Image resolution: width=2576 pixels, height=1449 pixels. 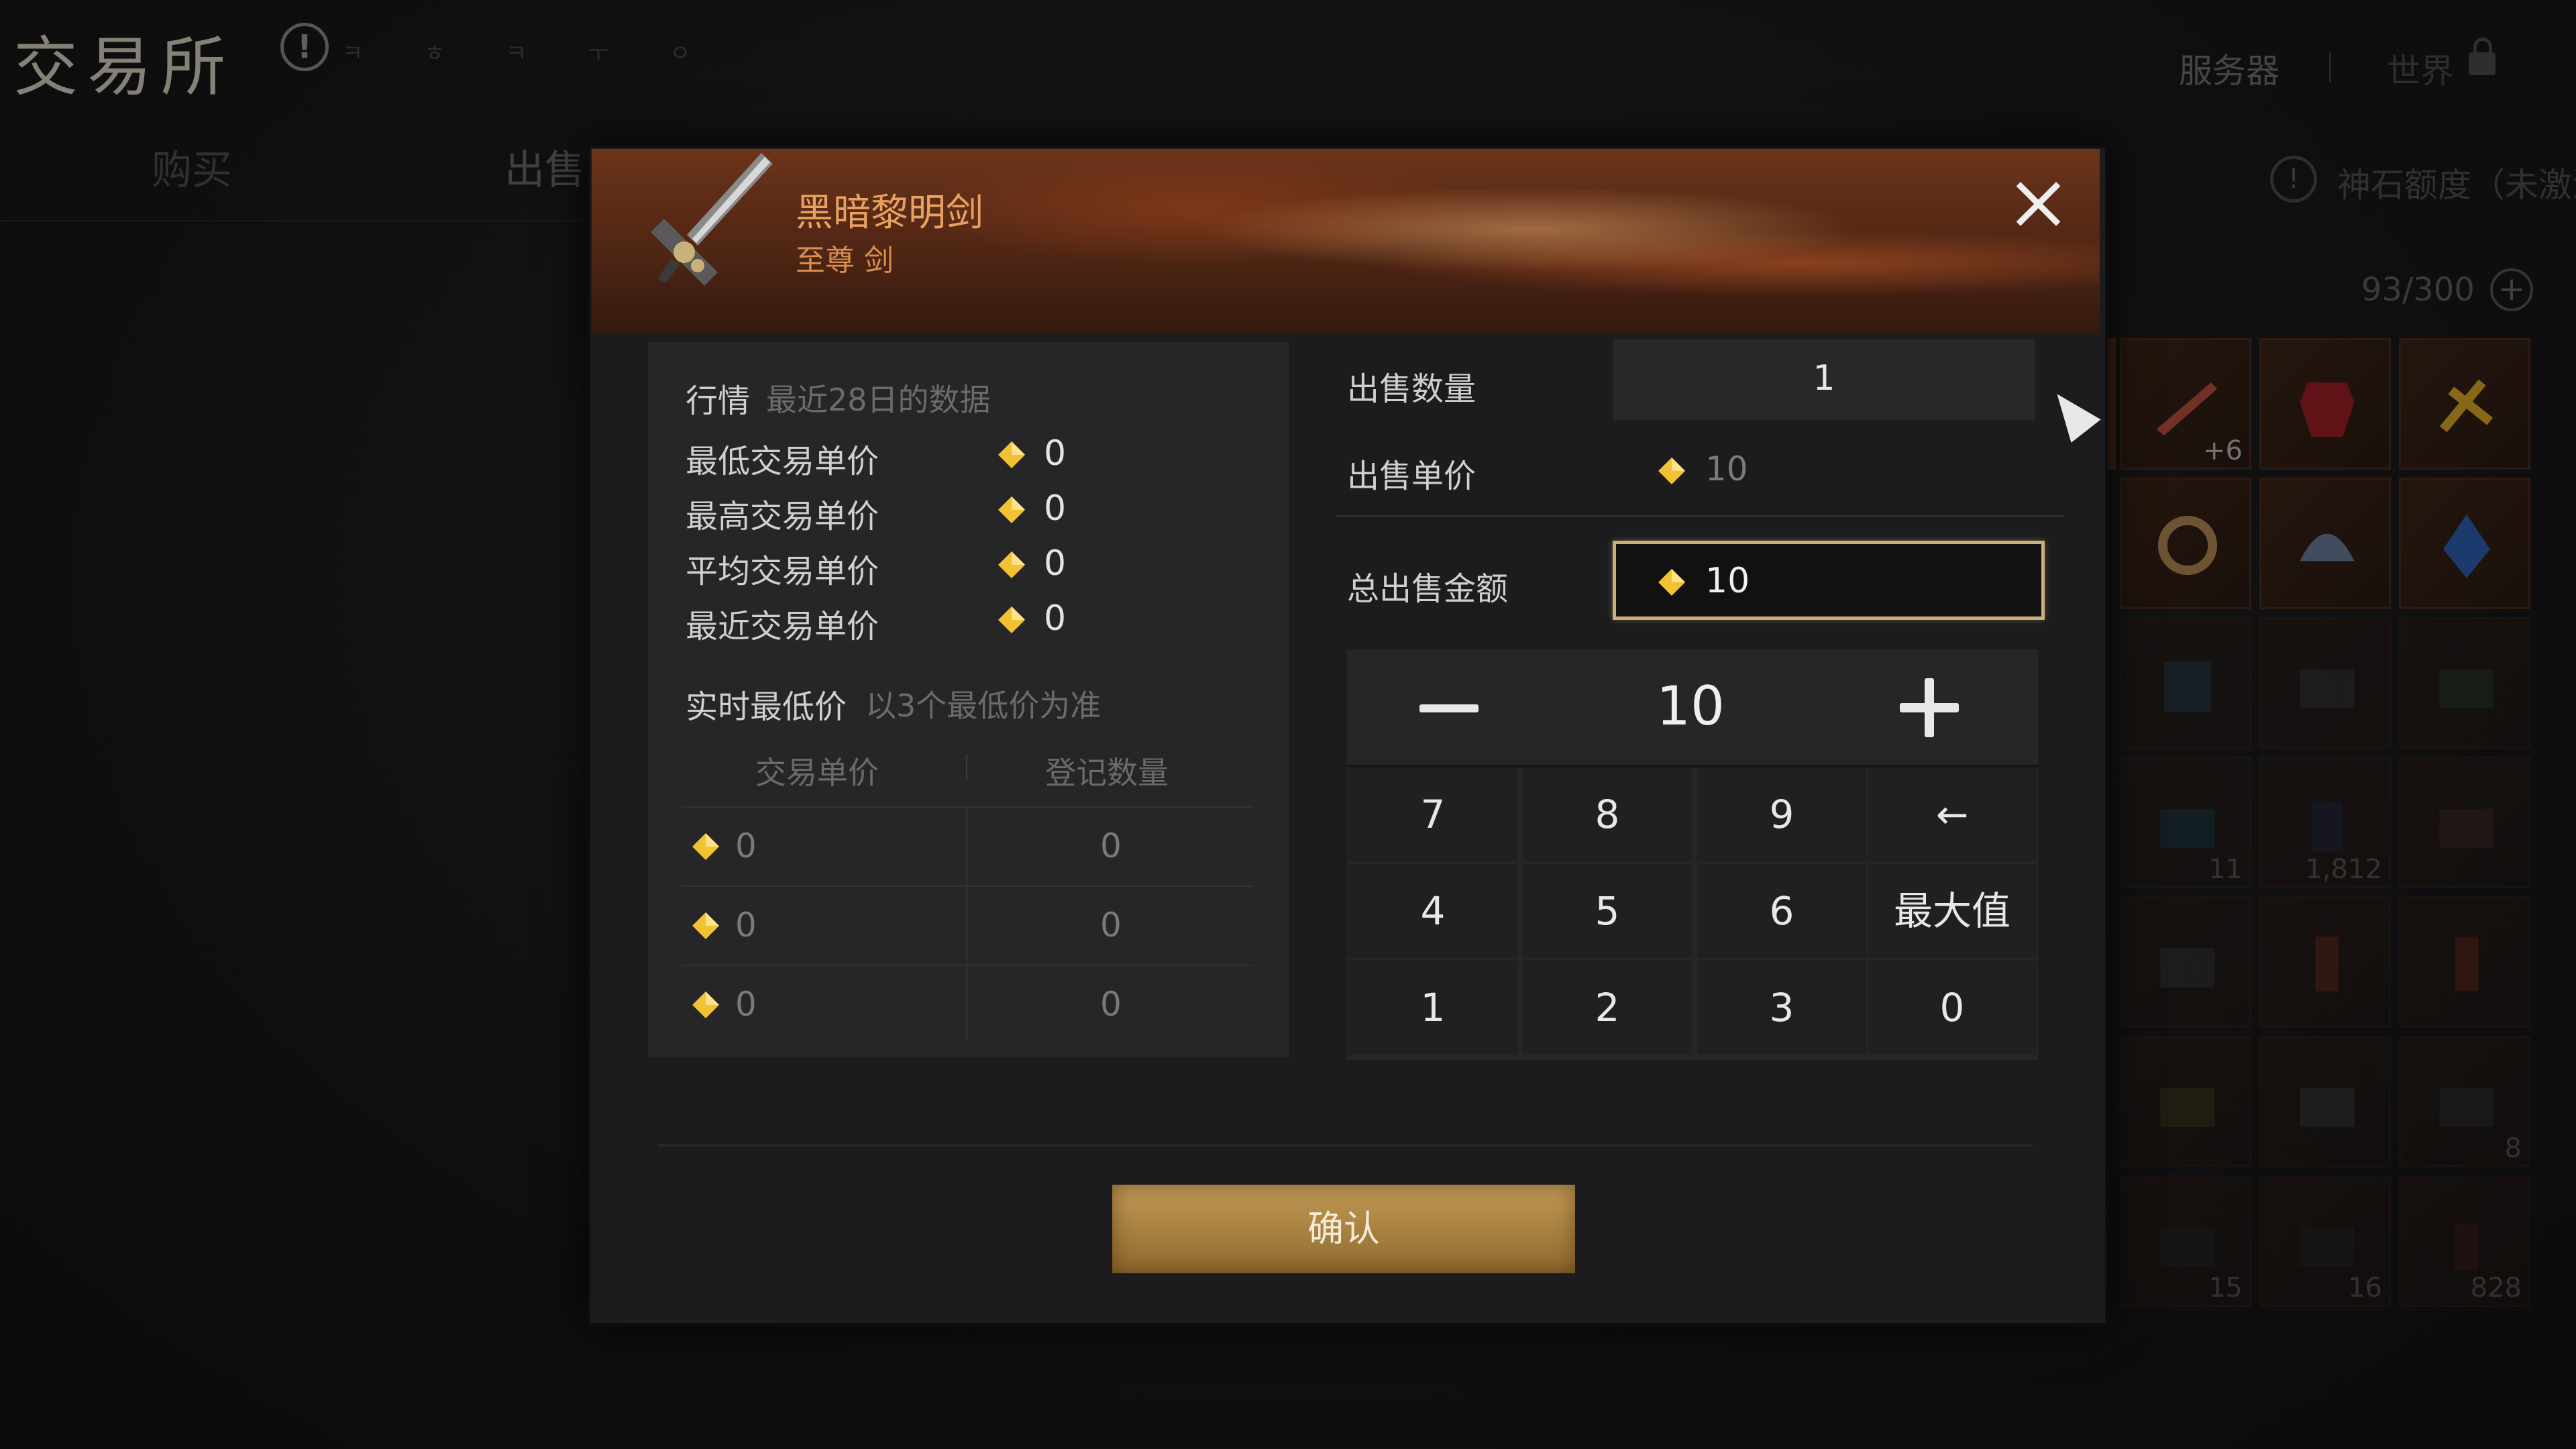 I want to click on section-divider, so click(x=1699, y=516).